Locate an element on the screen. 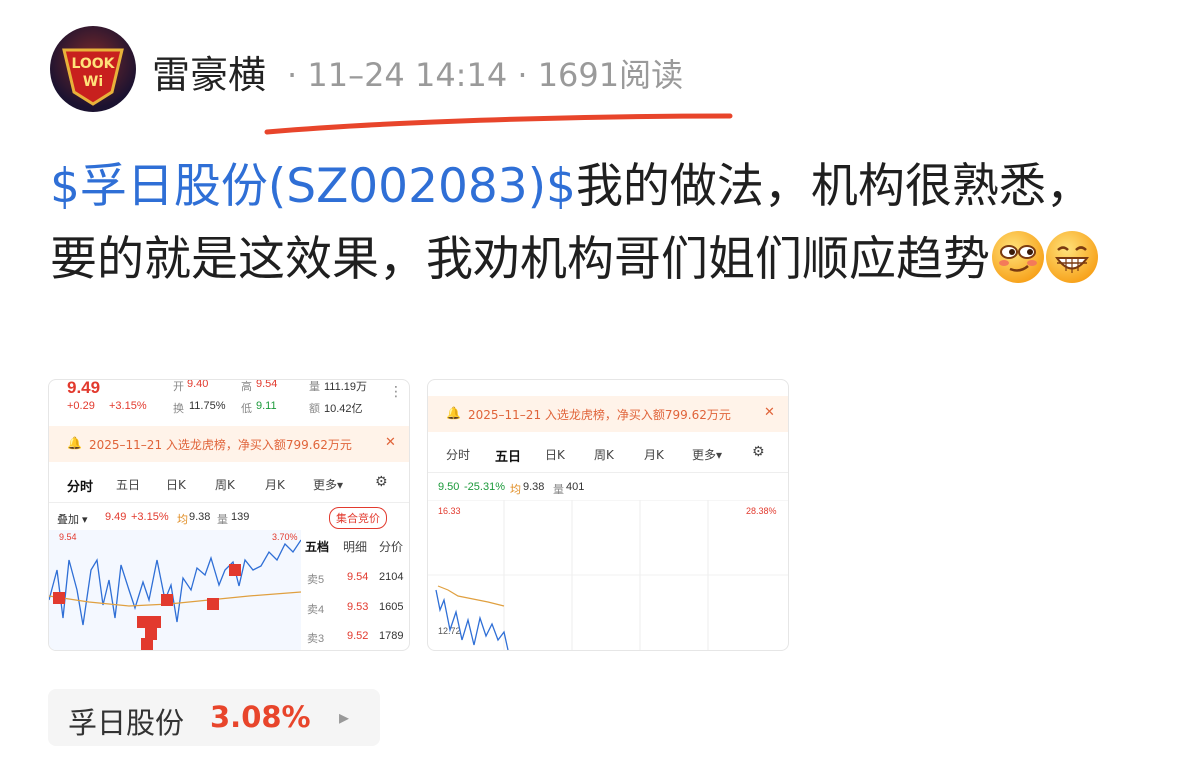  chevron-right-icon: ▸ is located at coordinates (344, 717).